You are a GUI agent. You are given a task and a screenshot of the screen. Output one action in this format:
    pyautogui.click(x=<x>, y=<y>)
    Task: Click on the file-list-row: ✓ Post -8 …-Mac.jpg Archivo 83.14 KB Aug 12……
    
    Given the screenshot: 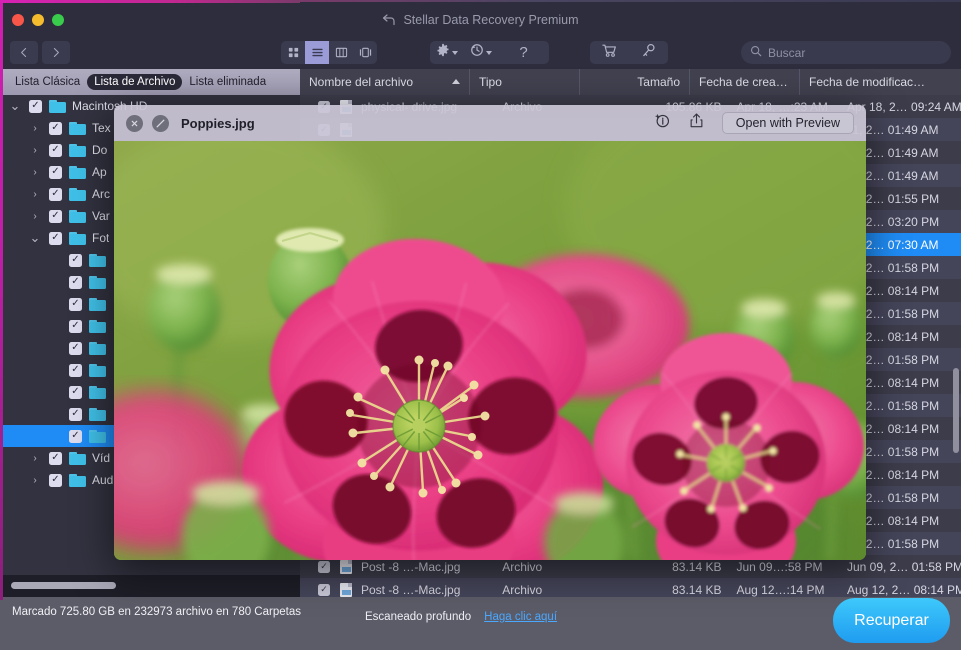 What is the action you would take?
    pyautogui.click(x=630, y=587)
    